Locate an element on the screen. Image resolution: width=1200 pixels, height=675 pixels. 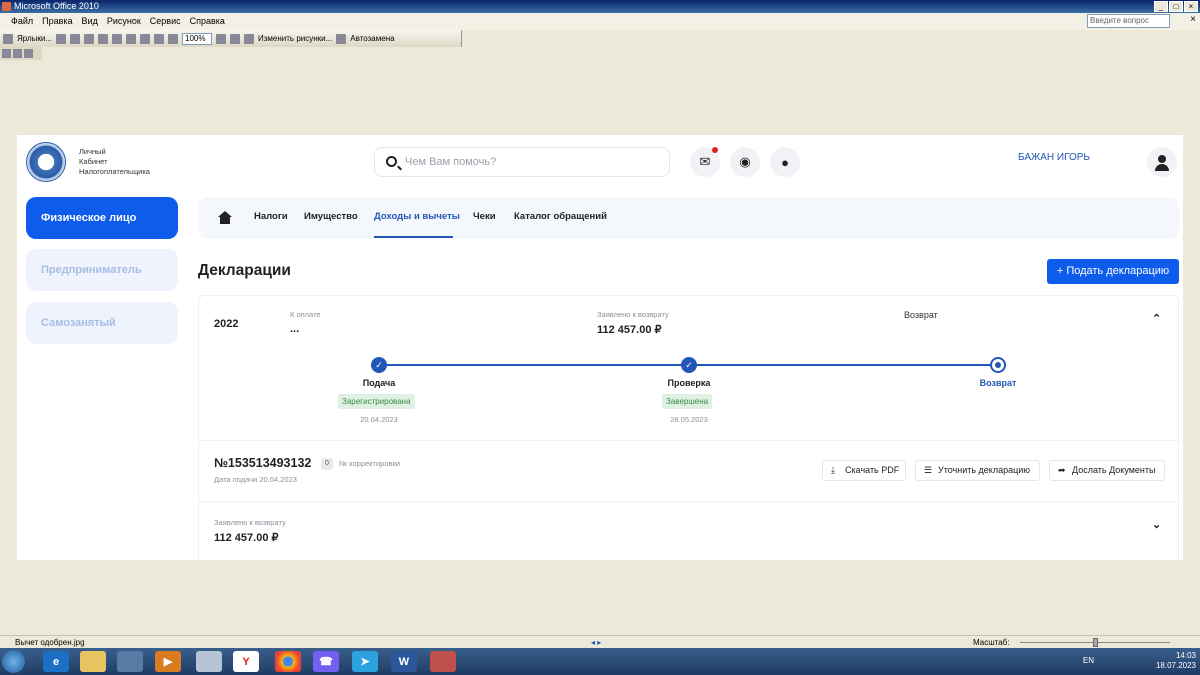
word-icon: W is located at coordinates (404, 661).